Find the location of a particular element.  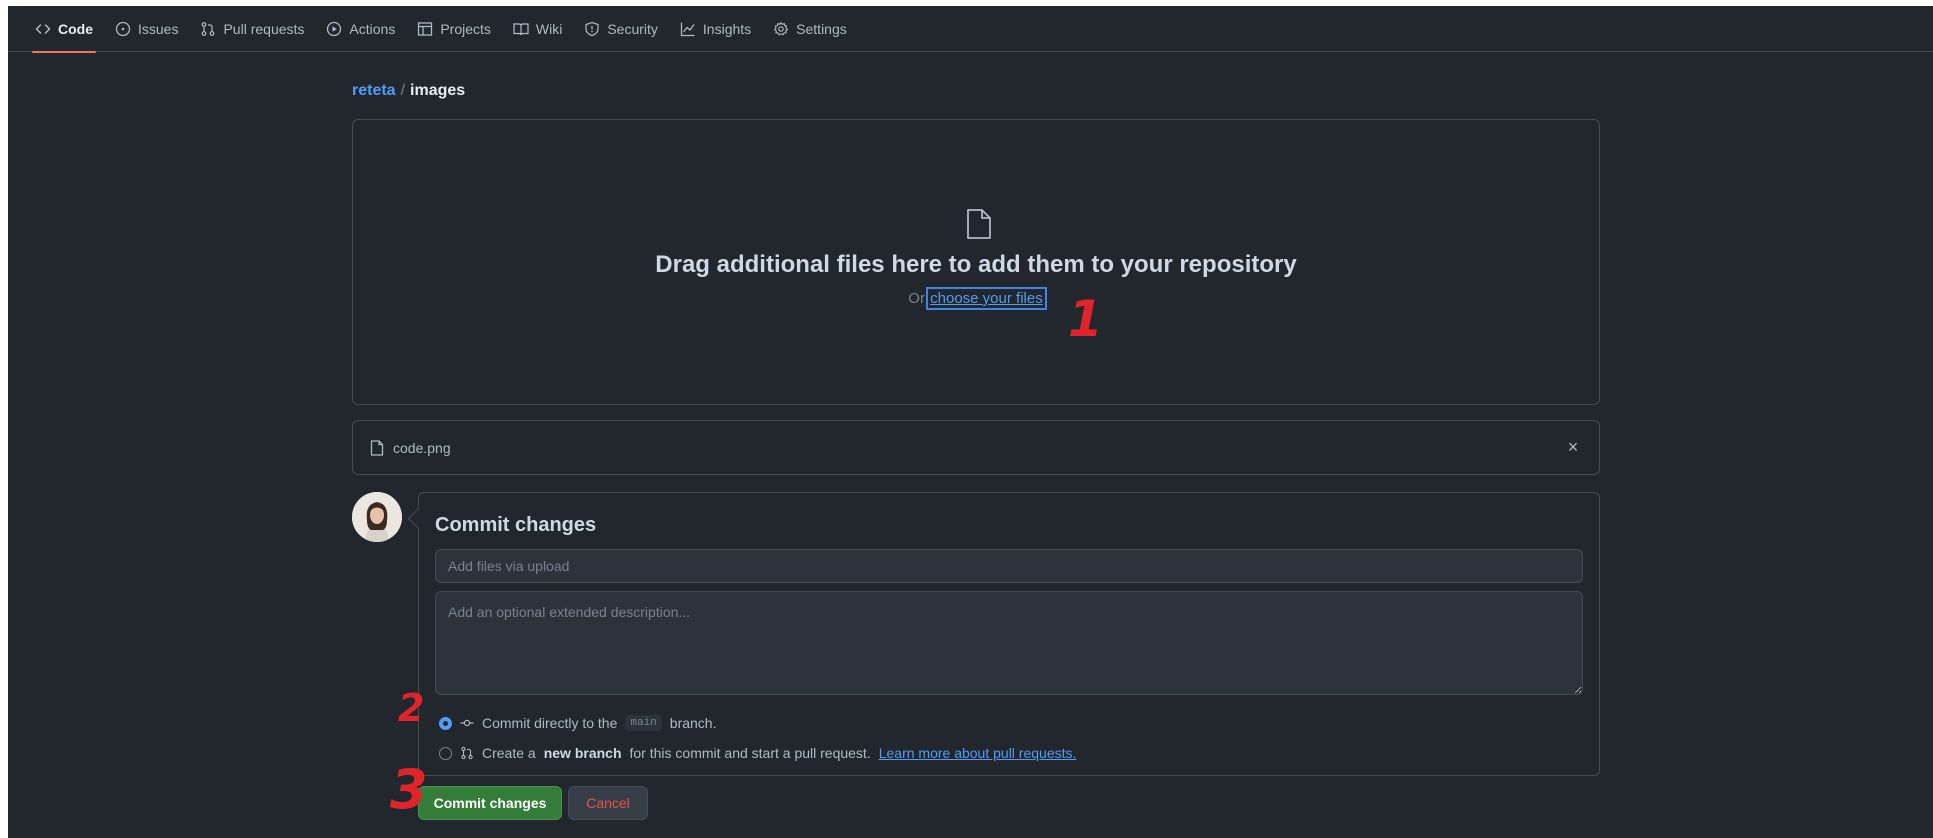

tab-issues: Issues is located at coordinates (146, 29).